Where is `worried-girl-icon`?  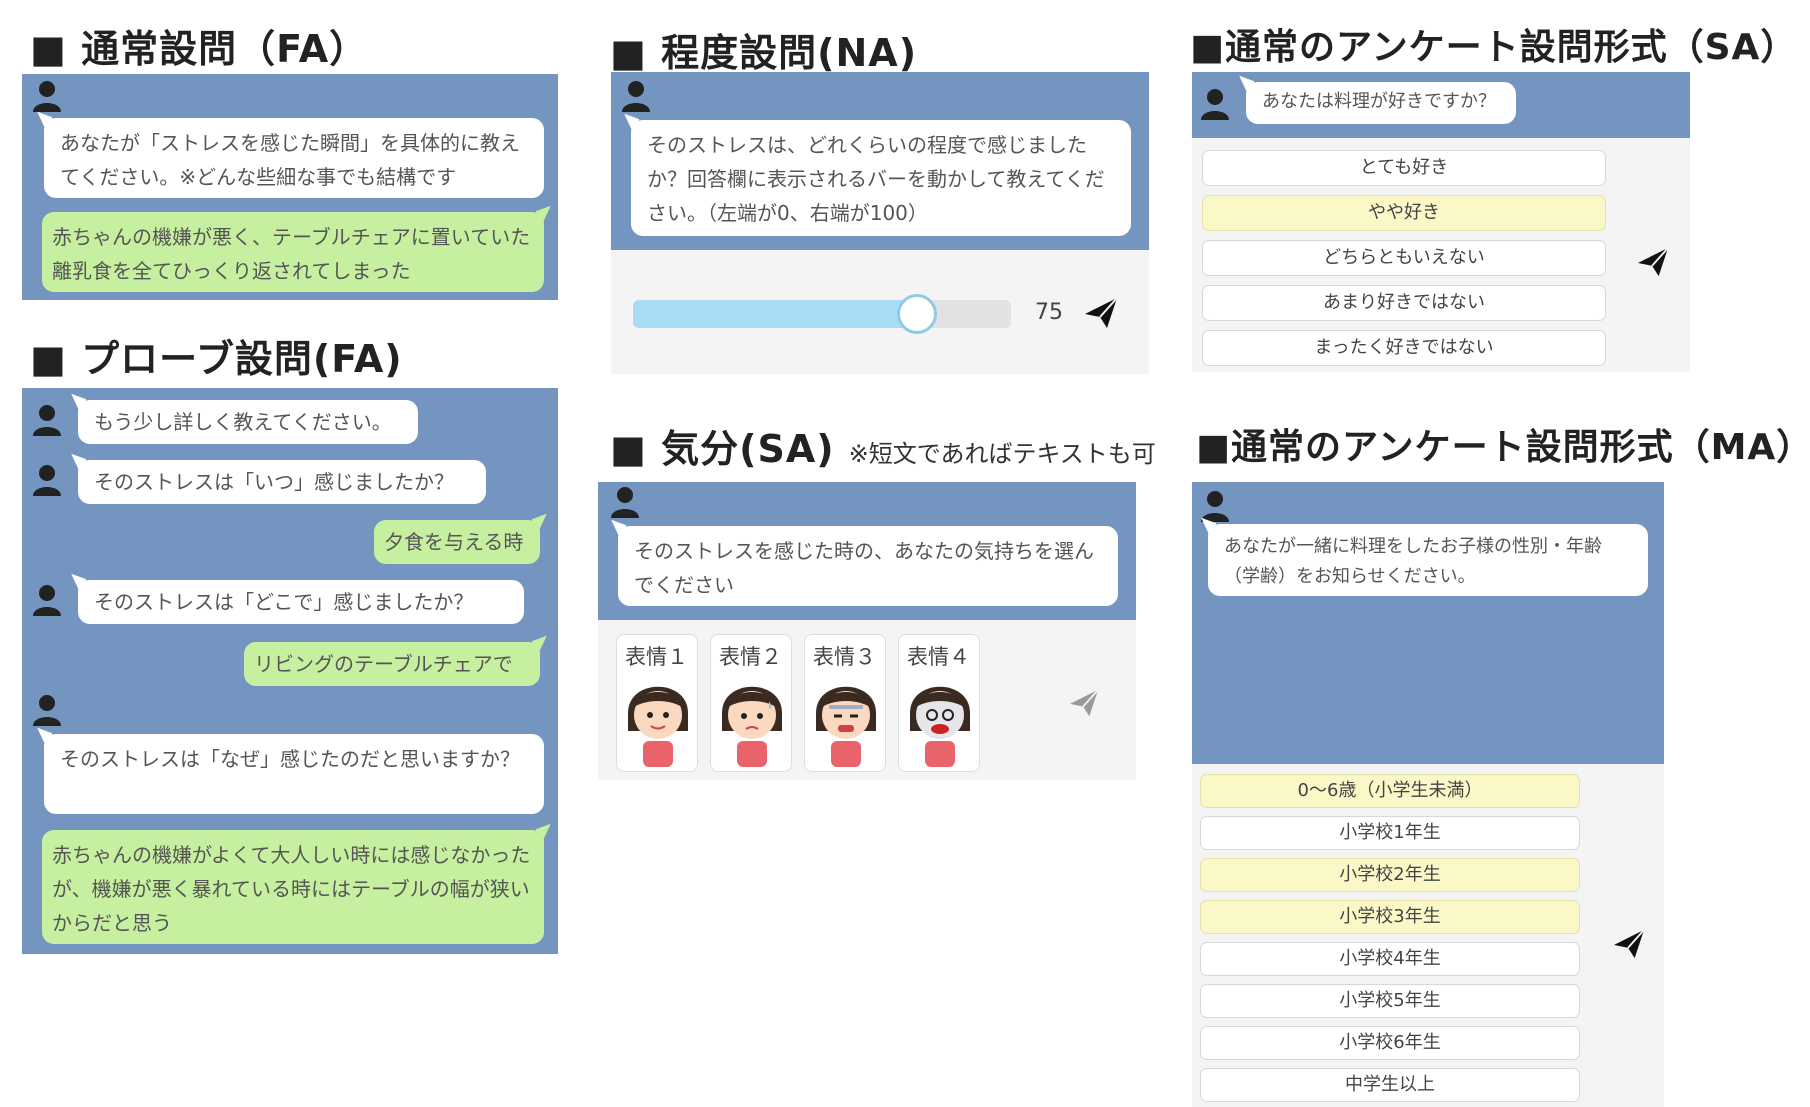
worried-girl-icon is located at coordinates (752, 726).